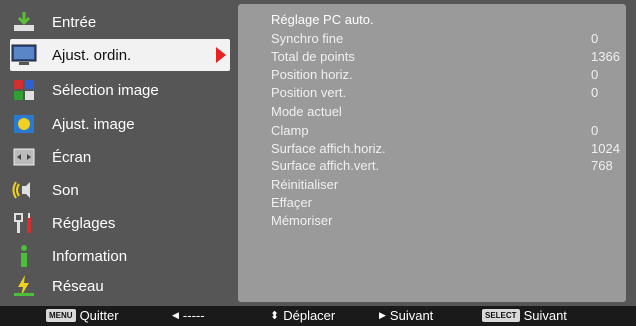  What do you see at coordinates (545, 315) in the screenshot?
I see `footer-select-label: Suivant` at bounding box center [545, 315].